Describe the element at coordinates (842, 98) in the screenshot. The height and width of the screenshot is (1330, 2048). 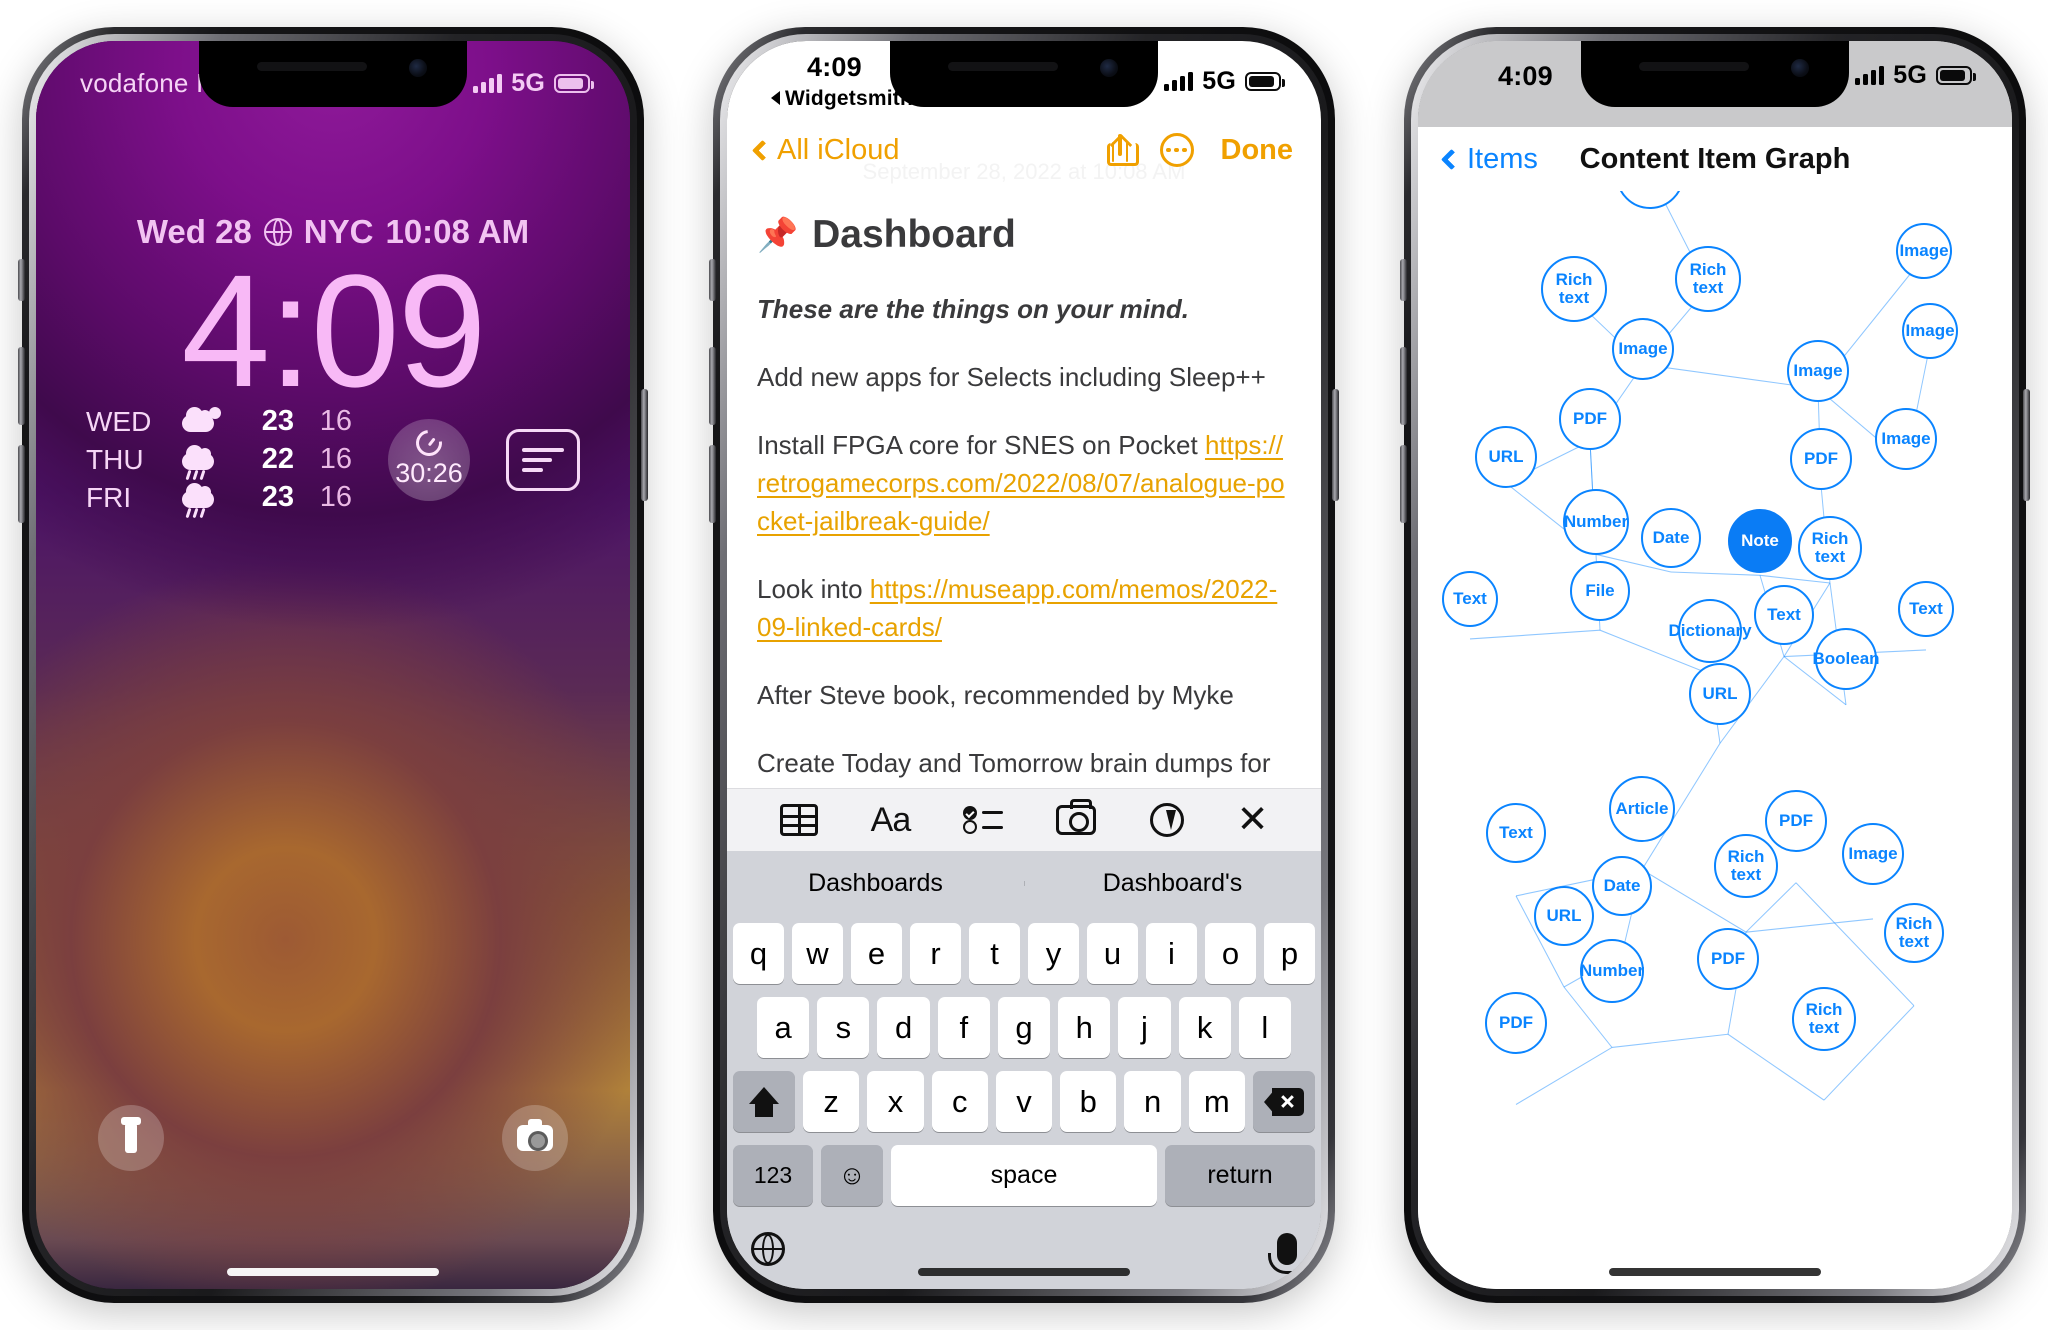
I see `back-to-app-link: Widgetsmith` at that location.